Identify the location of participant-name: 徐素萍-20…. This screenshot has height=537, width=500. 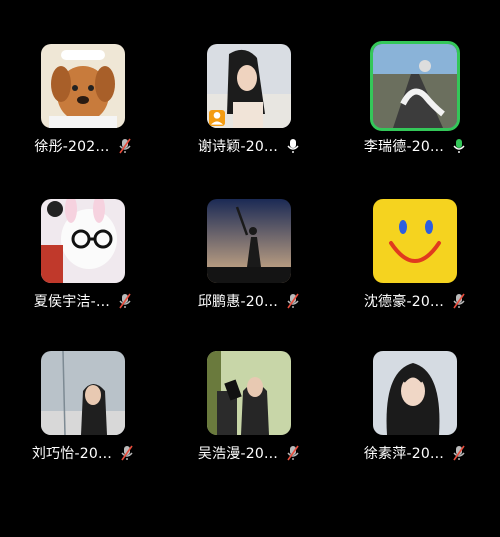
(404, 454).